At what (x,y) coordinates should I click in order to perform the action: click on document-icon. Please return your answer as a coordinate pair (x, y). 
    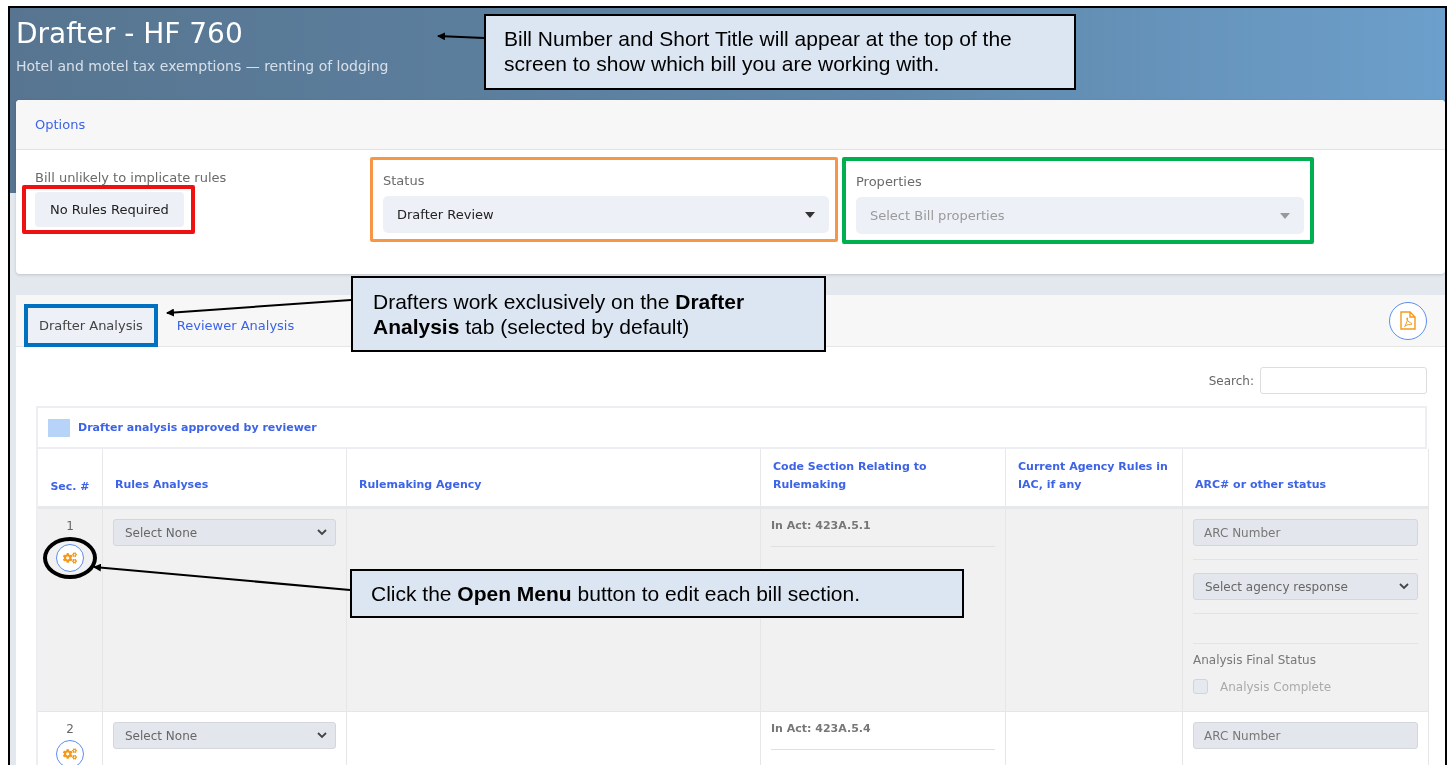
    Looking at the image, I should click on (1408, 320).